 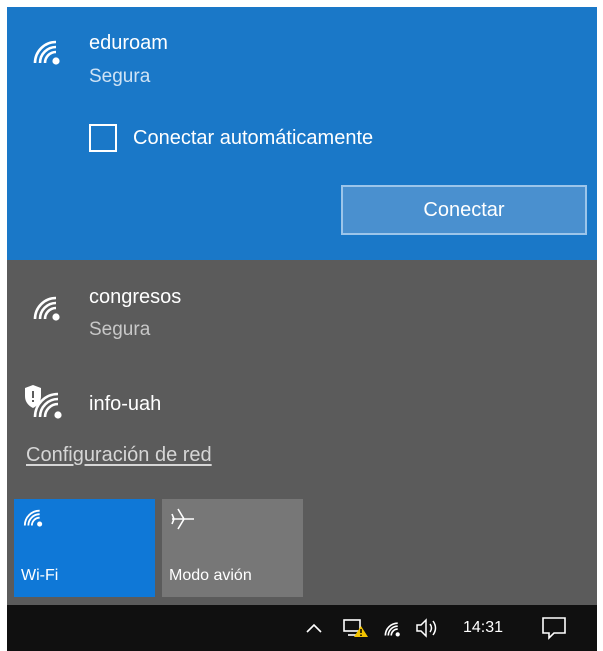 What do you see at coordinates (103, 138) in the screenshot?
I see `auto-connect-checkbox` at bounding box center [103, 138].